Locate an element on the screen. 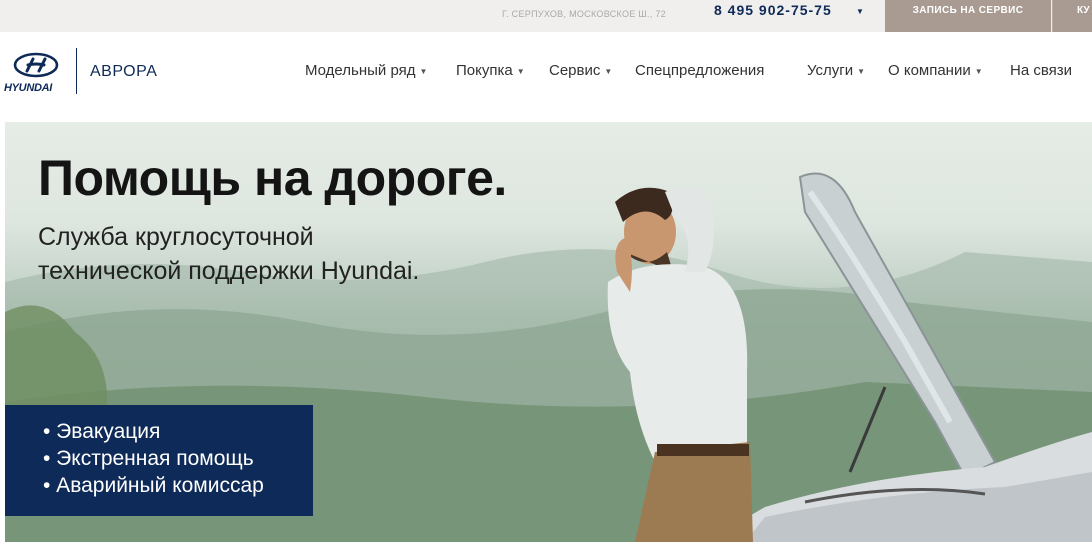  hero-subtitle-line-1: Служба круглосуточной is located at coordinates (176, 237).